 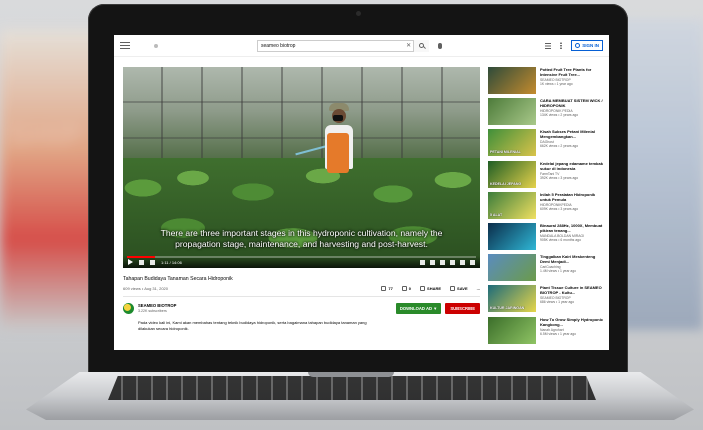 What do you see at coordinates (578, 45) in the screenshot?
I see `account-icon` at bounding box center [578, 45].